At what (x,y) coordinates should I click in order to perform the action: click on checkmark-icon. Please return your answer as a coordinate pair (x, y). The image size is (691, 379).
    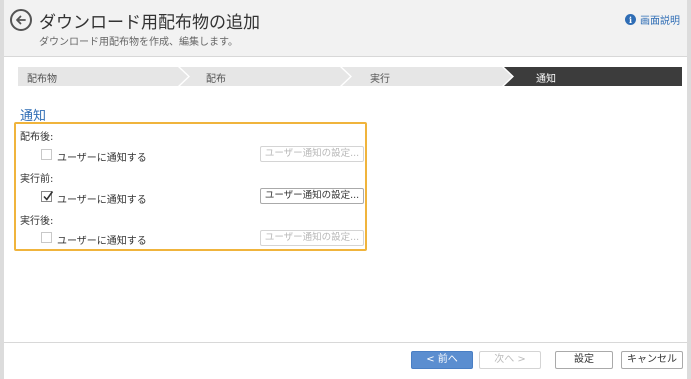
    Looking at the image, I should click on (48, 196).